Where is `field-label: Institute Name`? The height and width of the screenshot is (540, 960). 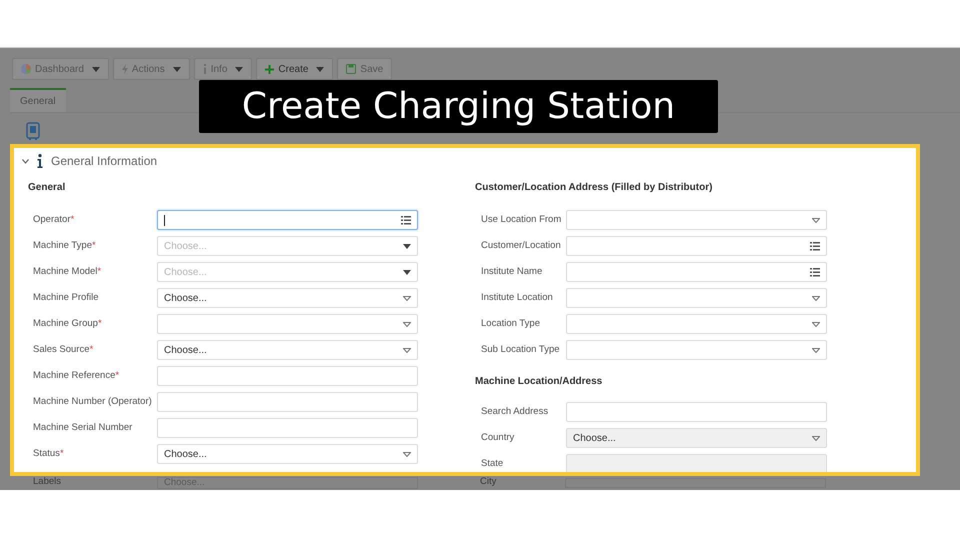
field-label: Institute Name is located at coordinates (512, 271).